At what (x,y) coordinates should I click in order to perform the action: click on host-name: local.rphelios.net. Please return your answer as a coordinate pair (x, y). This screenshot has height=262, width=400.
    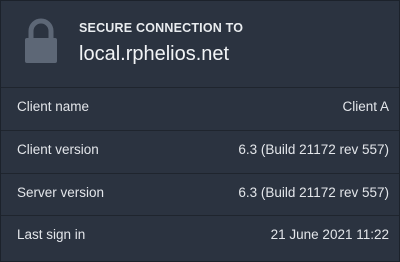
    Looking at the image, I should click on (154, 54).